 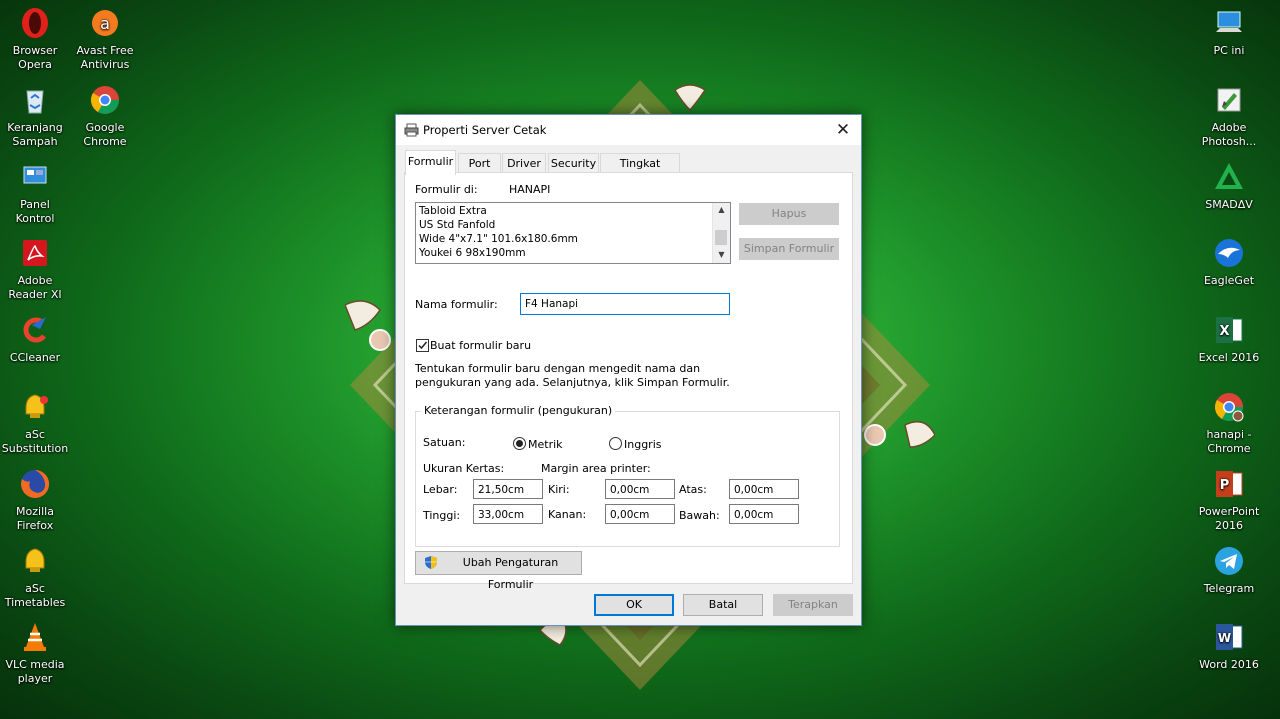 What do you see at coordinates (1224, 331) in the screenshot?
I see `svg-text: X` at bounding box center [1224, 331].